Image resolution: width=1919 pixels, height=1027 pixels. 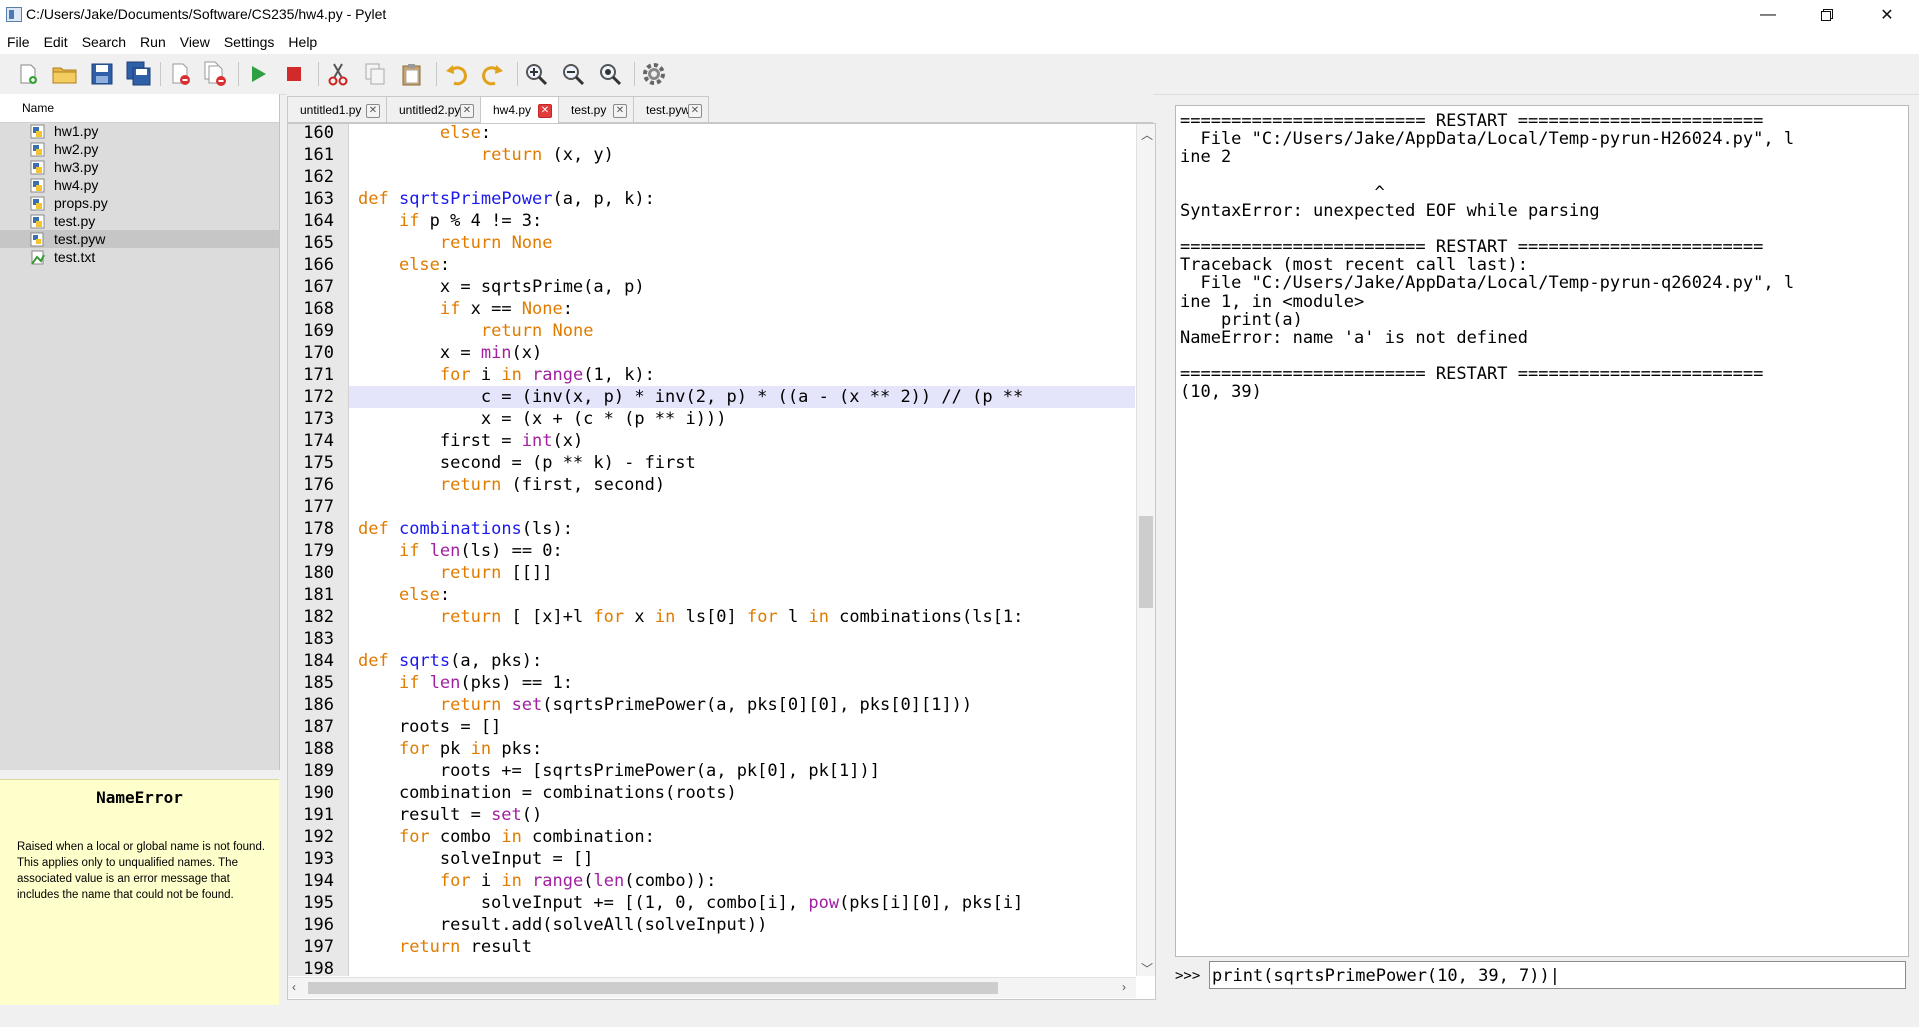 I want to click on open-folder-icon, so click(x=65, y=74).